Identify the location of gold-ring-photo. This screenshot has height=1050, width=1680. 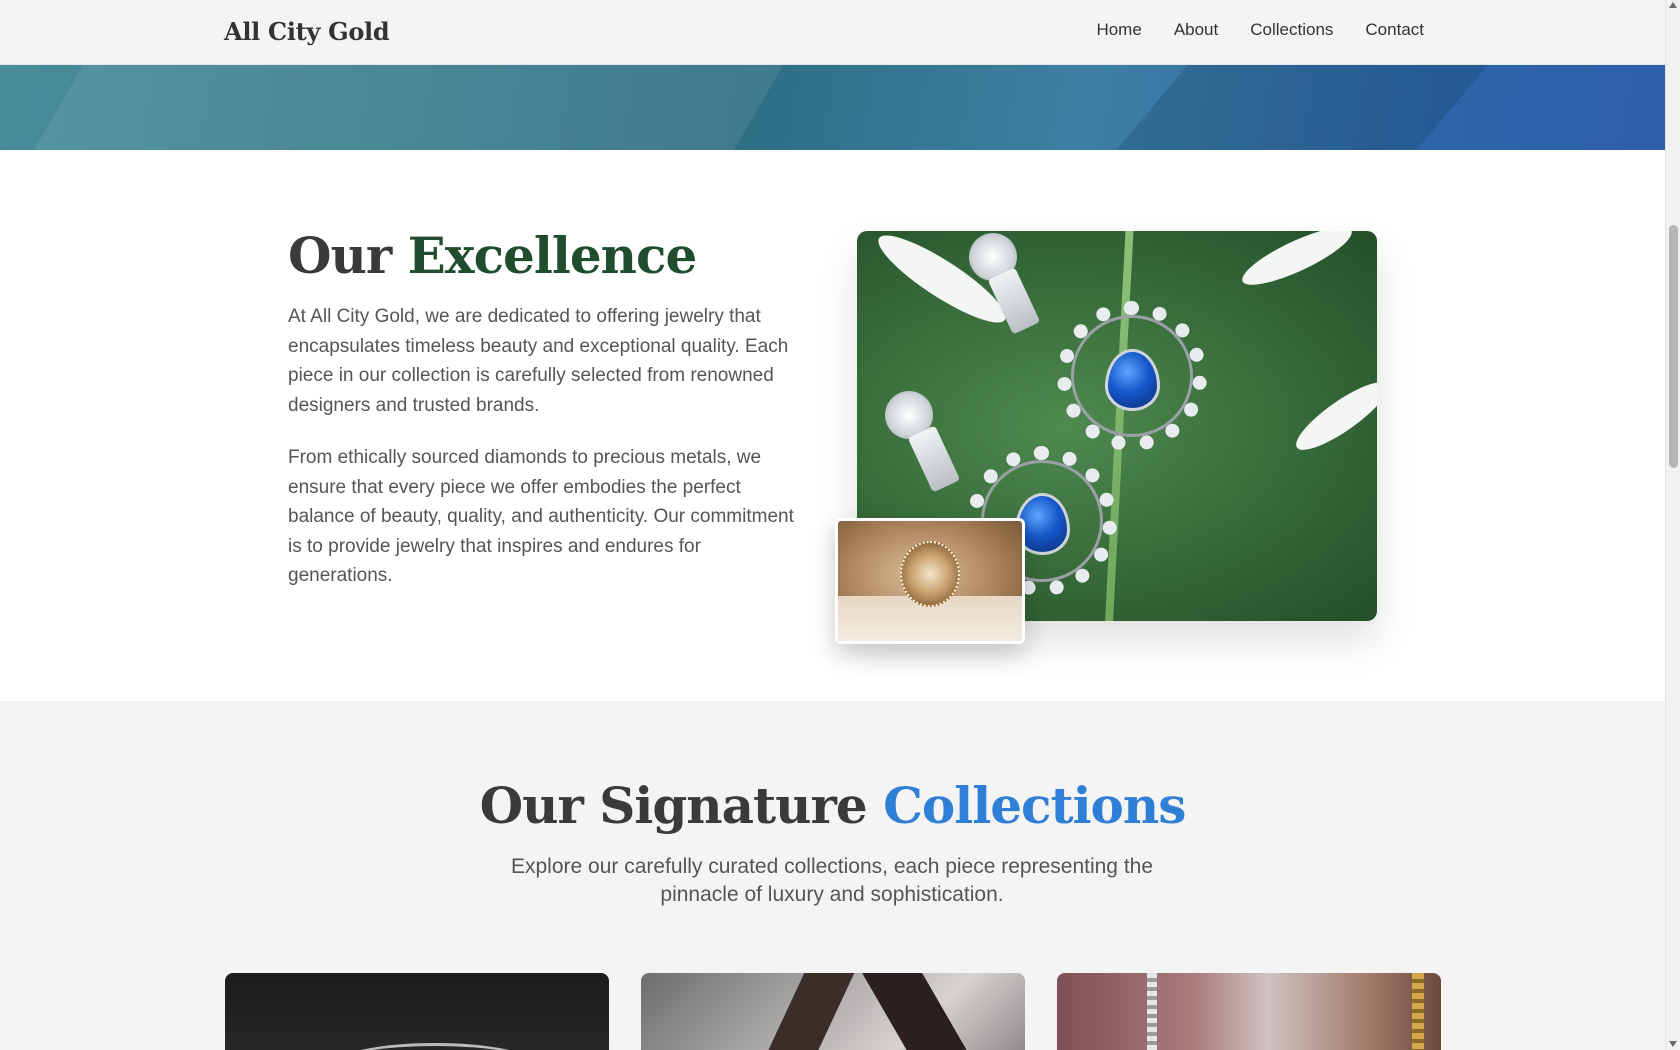
(930, 581).